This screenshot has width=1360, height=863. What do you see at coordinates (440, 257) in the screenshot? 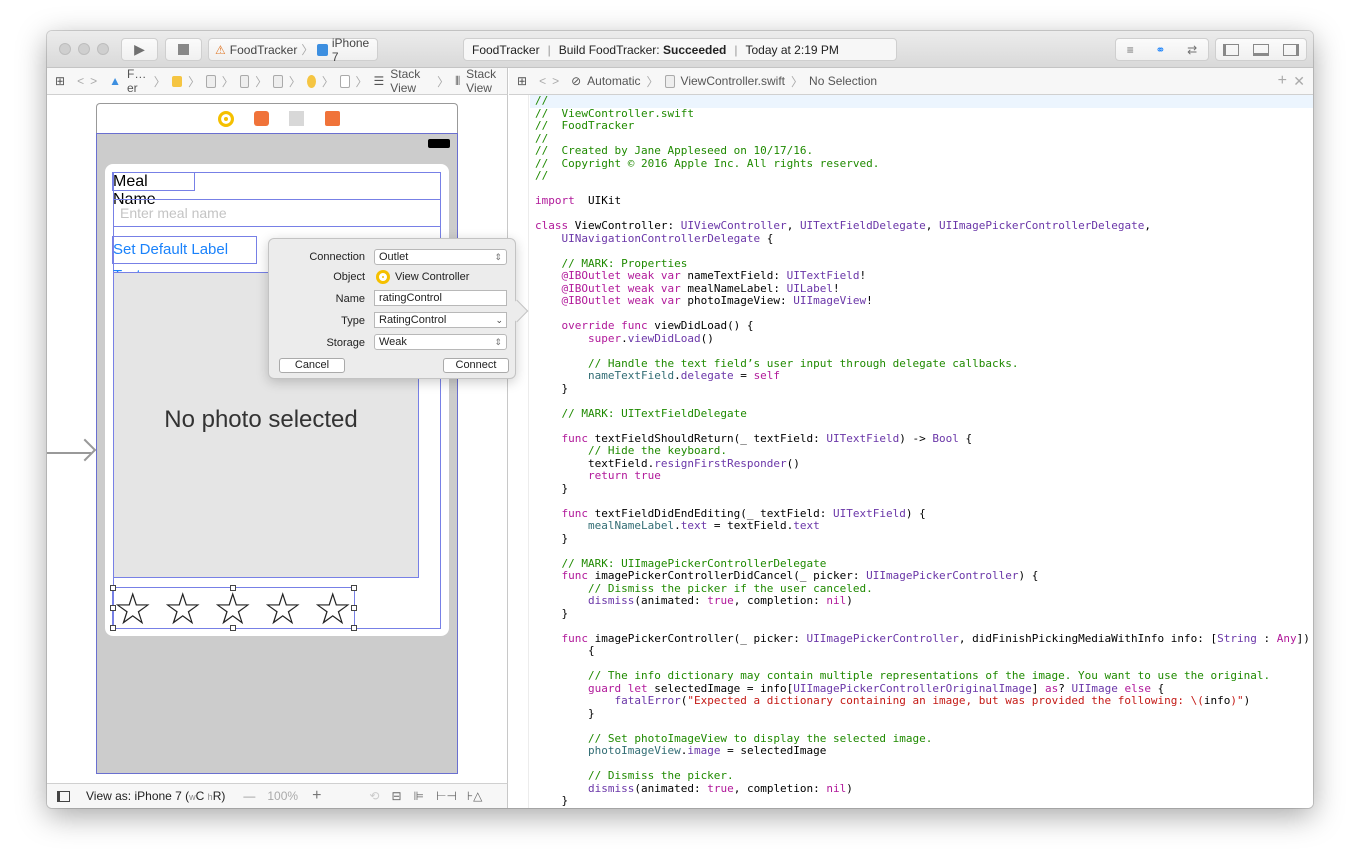
I see `connection-select: Outlet ⇕` at bounding box center [440, 257].